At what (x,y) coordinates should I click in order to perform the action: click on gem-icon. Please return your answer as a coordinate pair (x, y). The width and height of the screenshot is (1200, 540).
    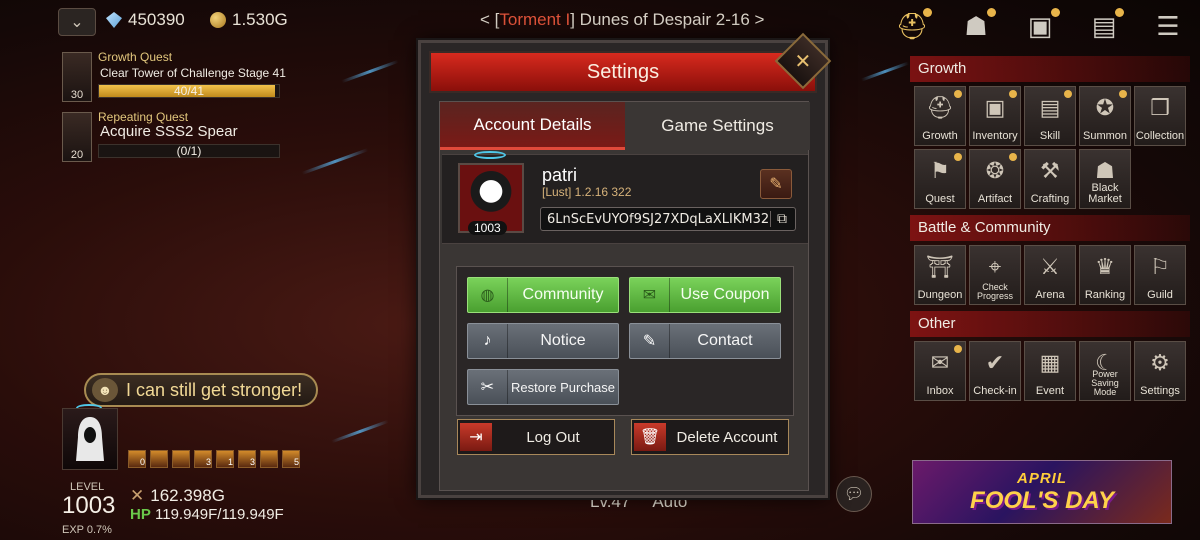
    Looking at the image, I should click on (114, 20).